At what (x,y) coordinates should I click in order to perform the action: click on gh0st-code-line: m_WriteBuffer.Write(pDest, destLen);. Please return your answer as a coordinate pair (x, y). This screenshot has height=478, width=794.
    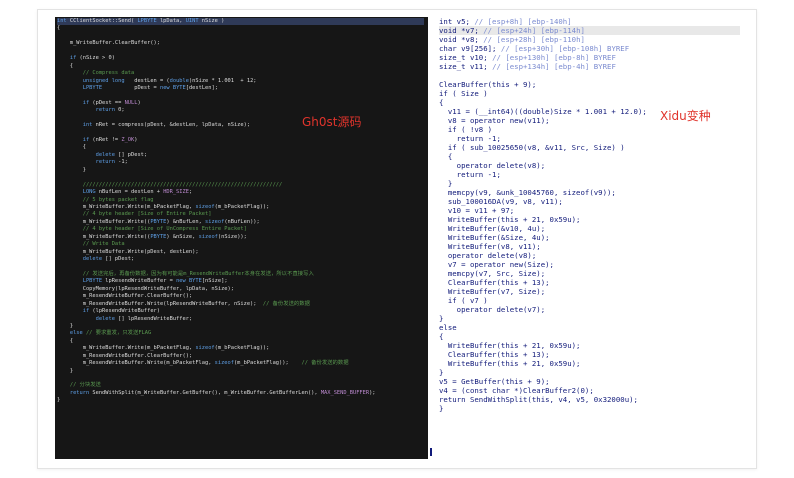
    Looking at the image, I should click on (128, 251).